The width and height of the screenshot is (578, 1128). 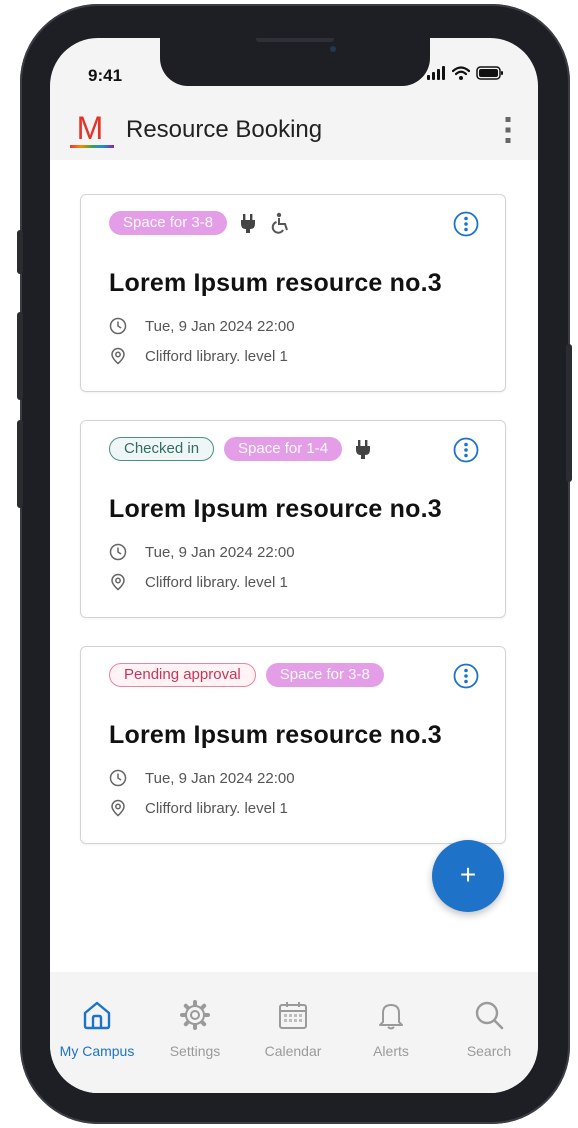 I want to click on power-button, so click(x=569, y=413).